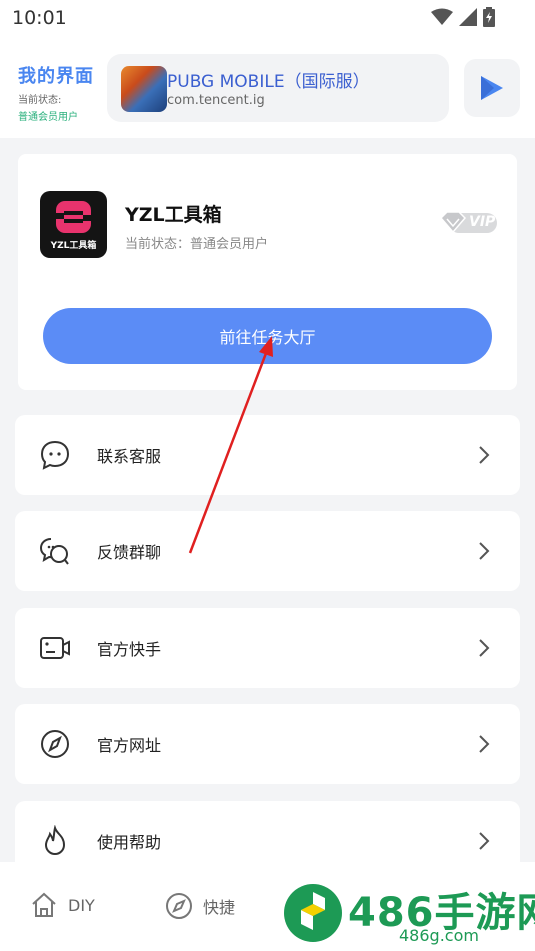 The image size is (535, 951). Describe the element at coordinates (55, 840) in the screenshot. I see `flame-icon` at that location.